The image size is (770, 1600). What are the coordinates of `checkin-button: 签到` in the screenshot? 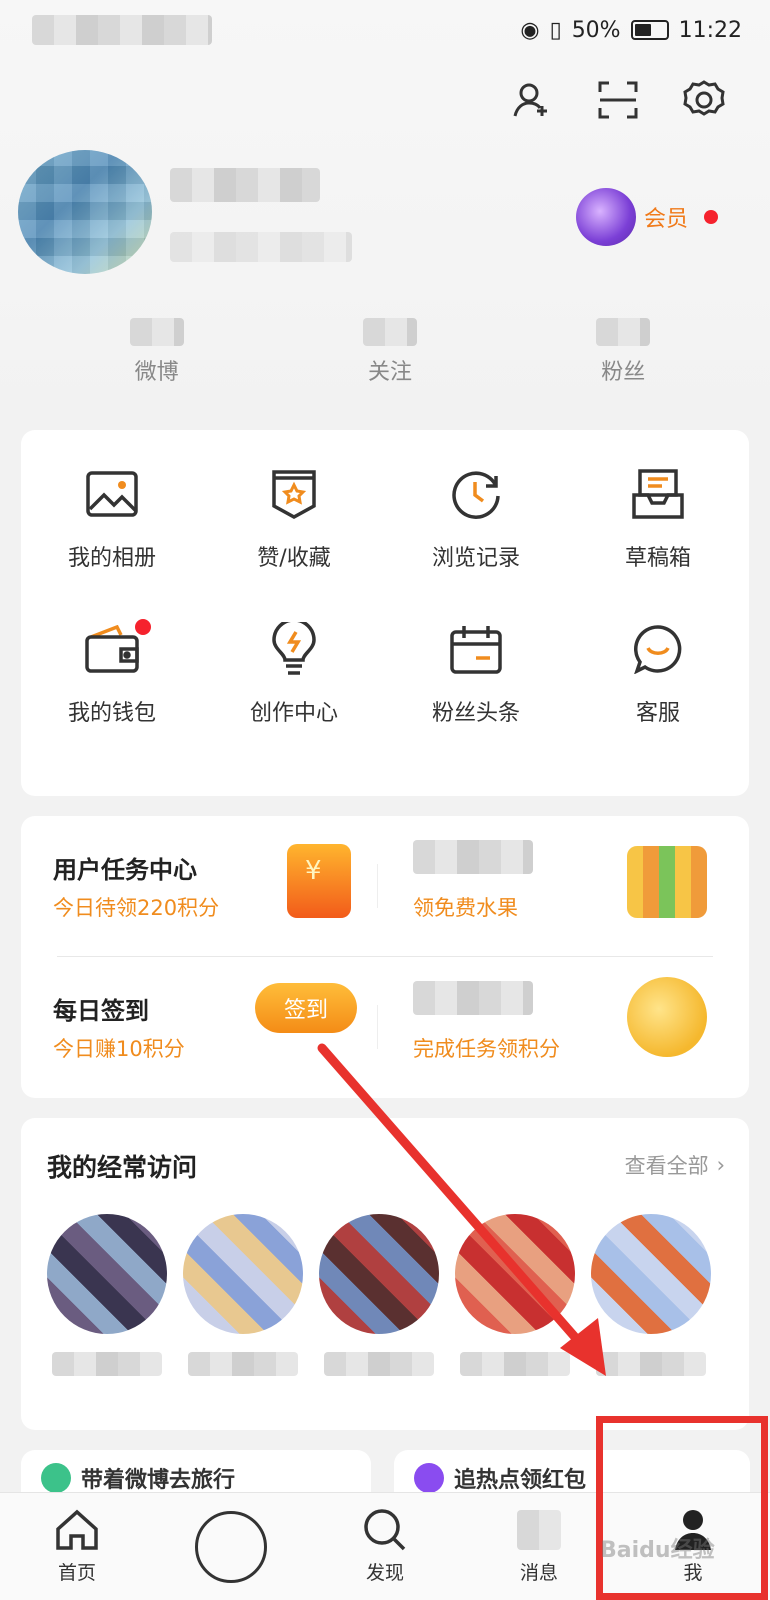 It's located at (306, 1008).